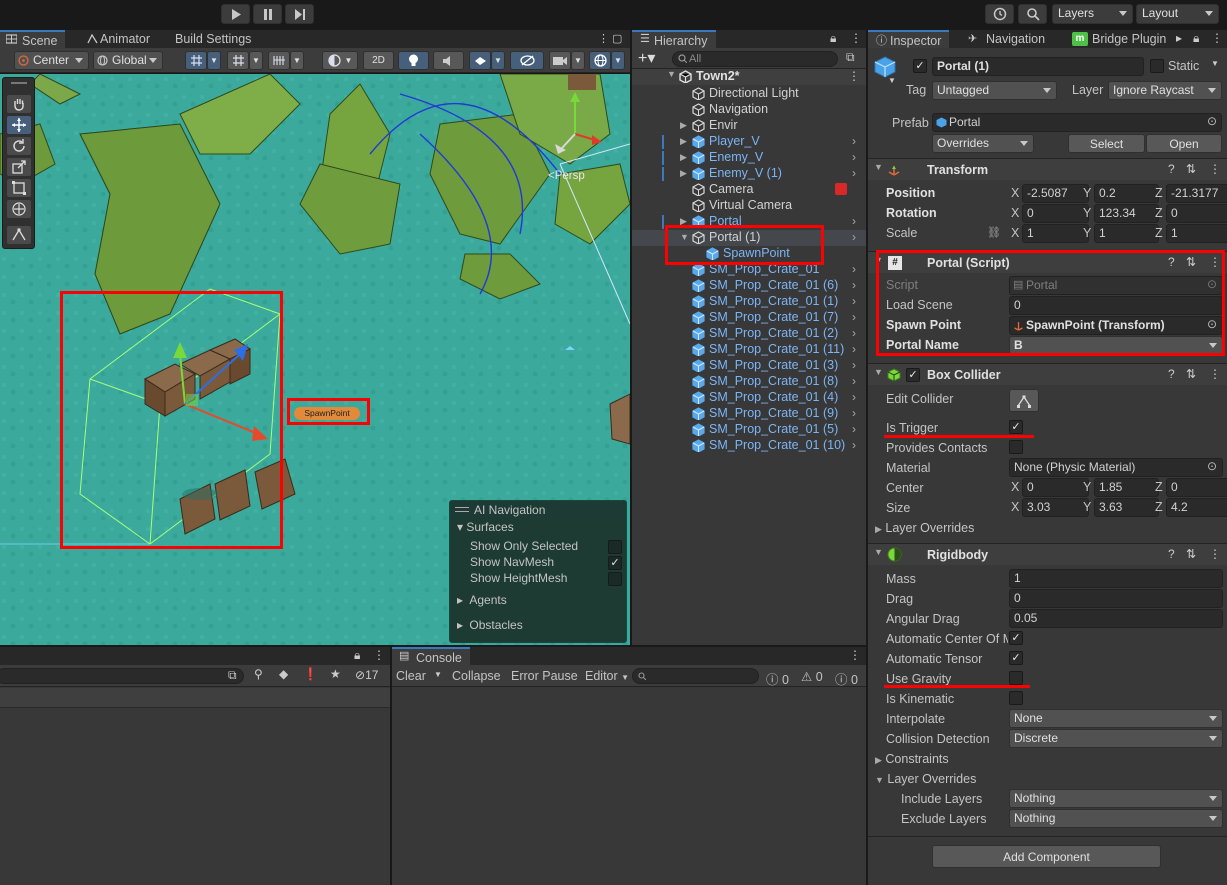 The width and height of the screenshot is (1227, 885). What do you see at coordinates (1046, 856) in the screenshot?
I see `add-component-button: Add Component` at bounding box center [1046, 856].